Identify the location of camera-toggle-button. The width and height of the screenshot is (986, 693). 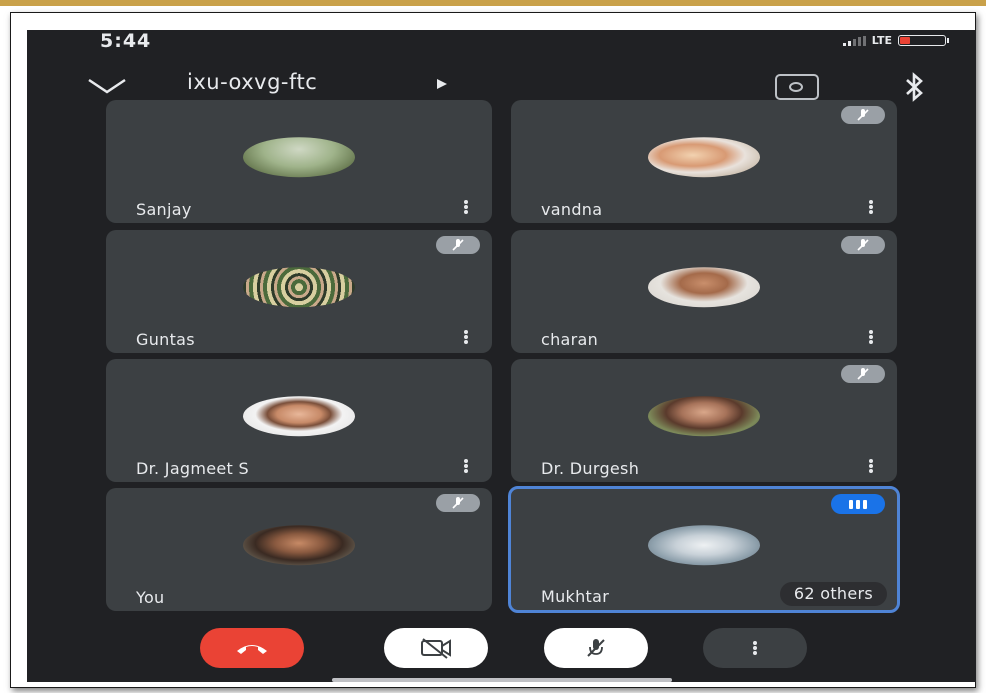
(436, 648).